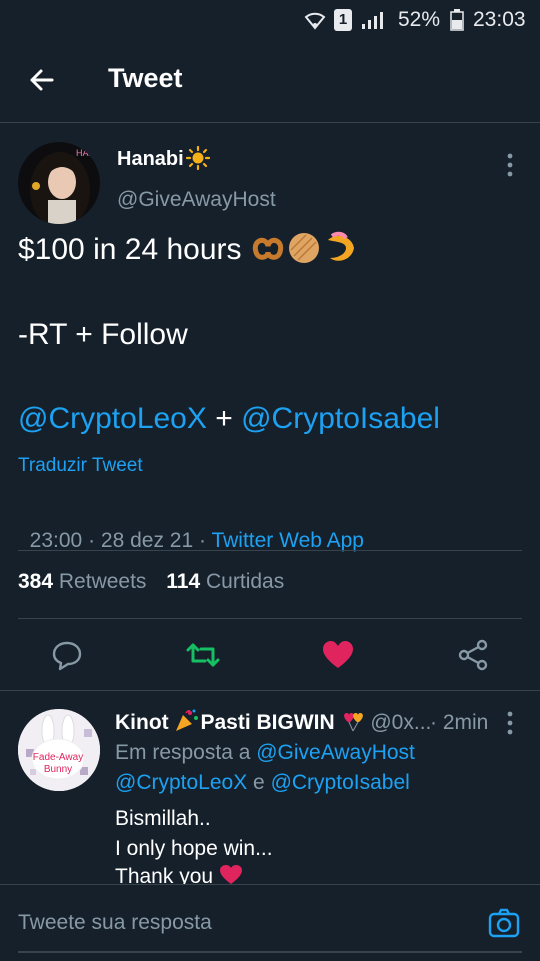 This screenshot has width=540, height=961. Describe the element at coordinates (259, 782) in the screenshot. I see `in-reply-and: e` at that location.